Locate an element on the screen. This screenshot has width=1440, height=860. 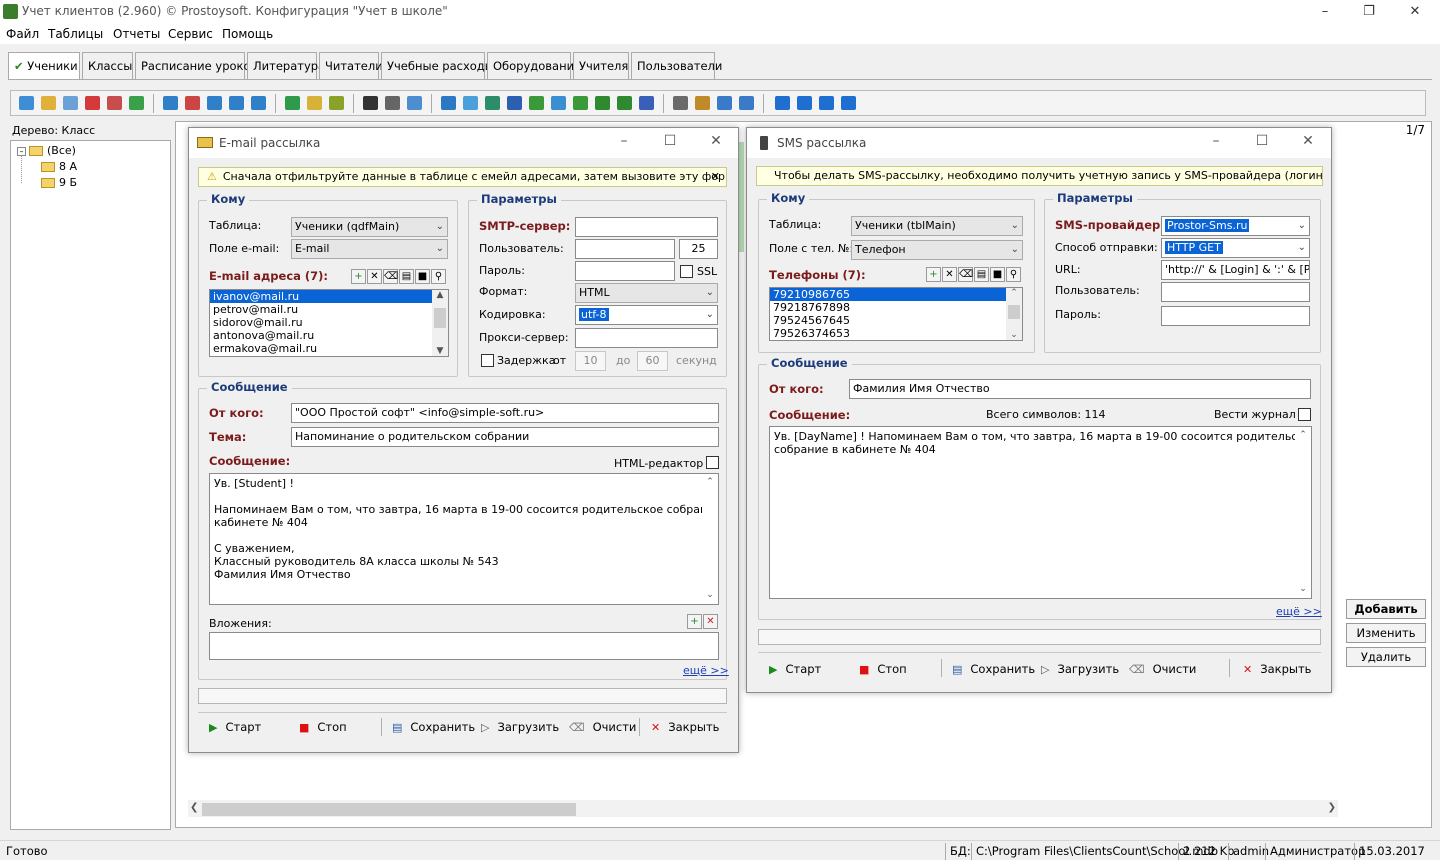
email-load-button: ▷ Загрузить is located at coordinates (520, 727).